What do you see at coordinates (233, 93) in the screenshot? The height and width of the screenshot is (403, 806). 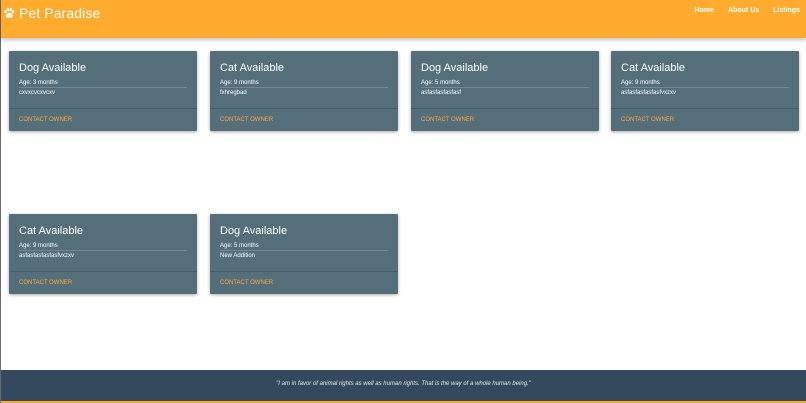 I see `card-description: fxhregbad` at bounding box center [233, 93].